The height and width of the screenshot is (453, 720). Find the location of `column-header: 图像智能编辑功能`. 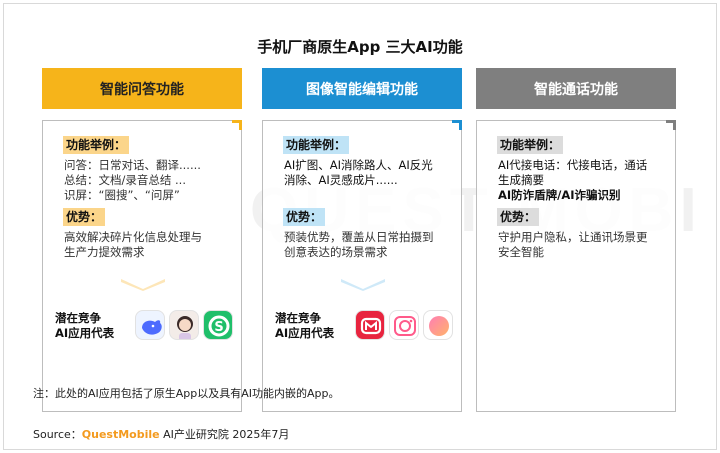

column-header: 图像智能编辑功能 is located at coordinates (362, 88).